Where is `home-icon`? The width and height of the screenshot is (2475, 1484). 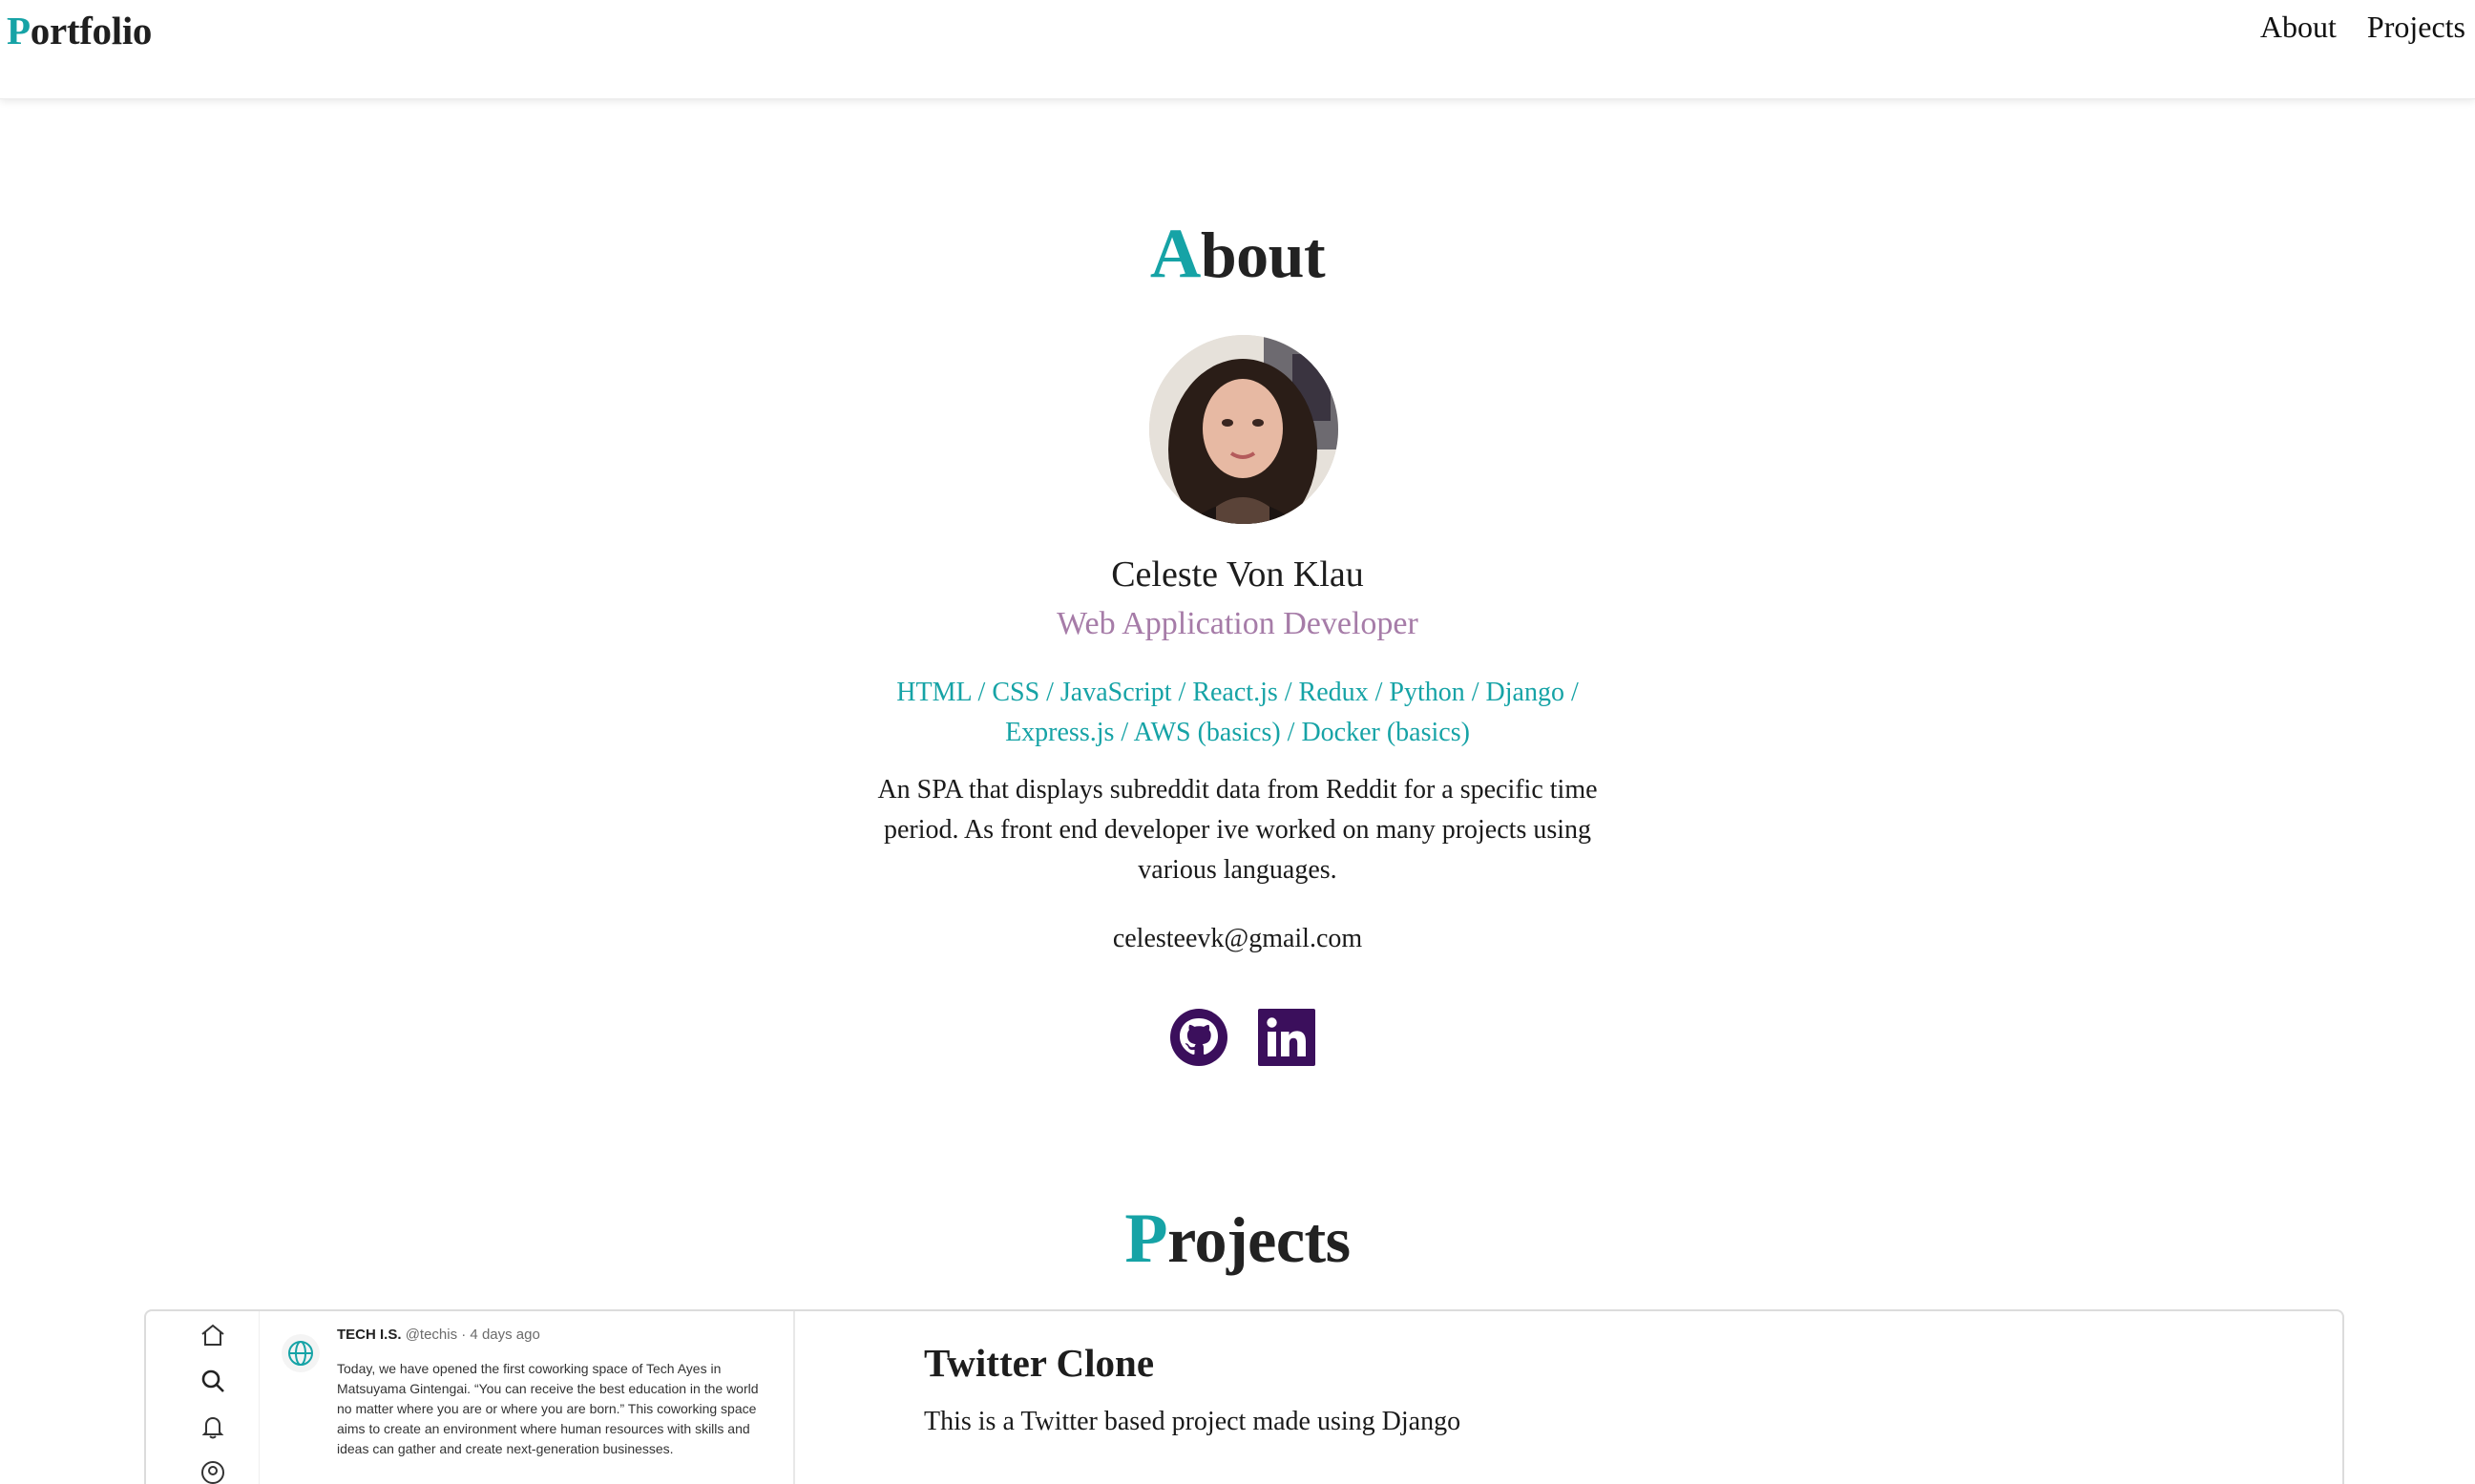
home-icon is located at coordinates (213, 1335).